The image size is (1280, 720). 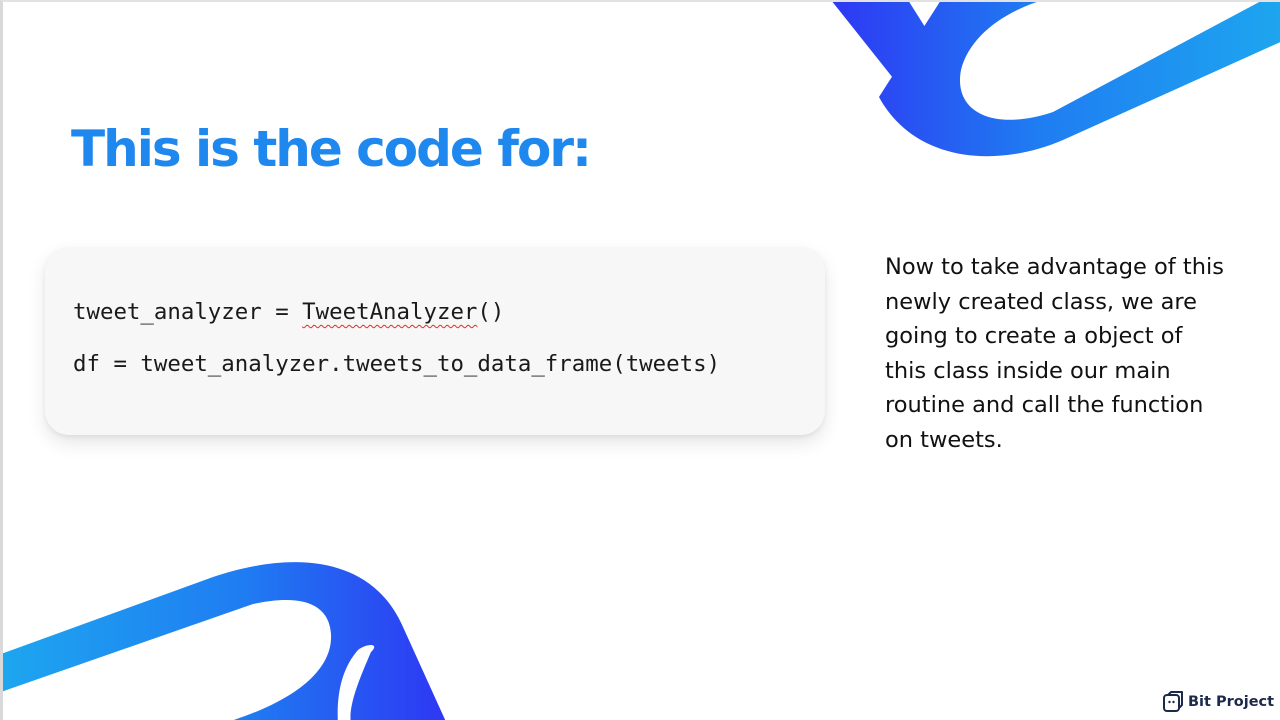 I want to click on code-line-1-prefix: tweet_analyzer =, so click(x=188, y=312).